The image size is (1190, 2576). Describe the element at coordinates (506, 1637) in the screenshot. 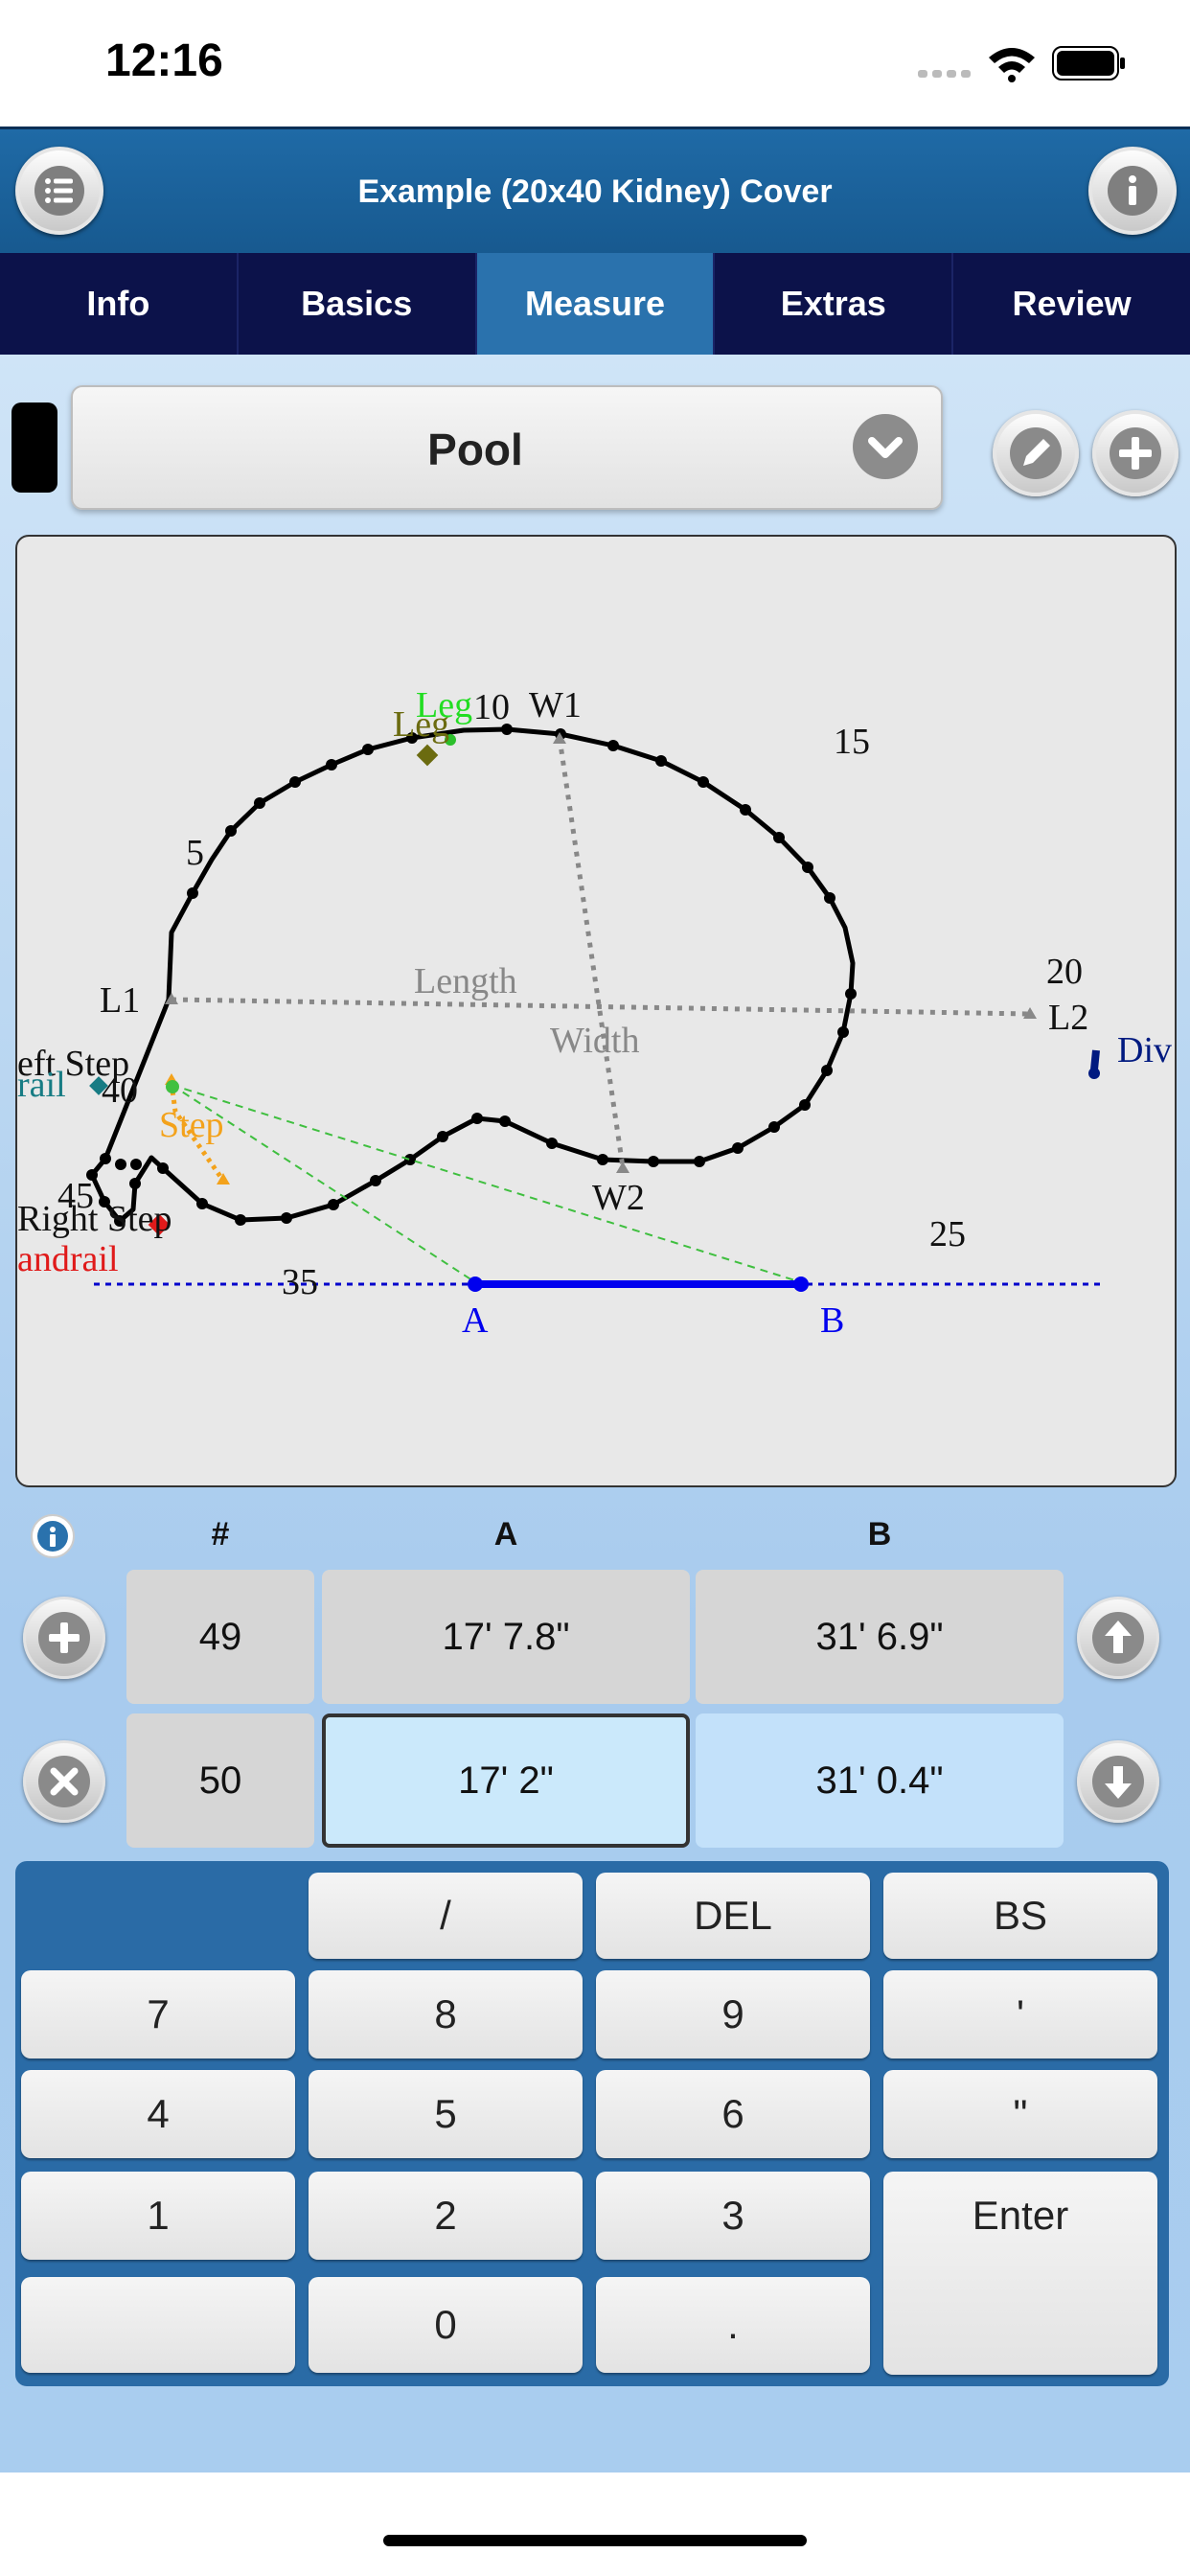

I see `row-49-a: 17' 7.8"` at that location.